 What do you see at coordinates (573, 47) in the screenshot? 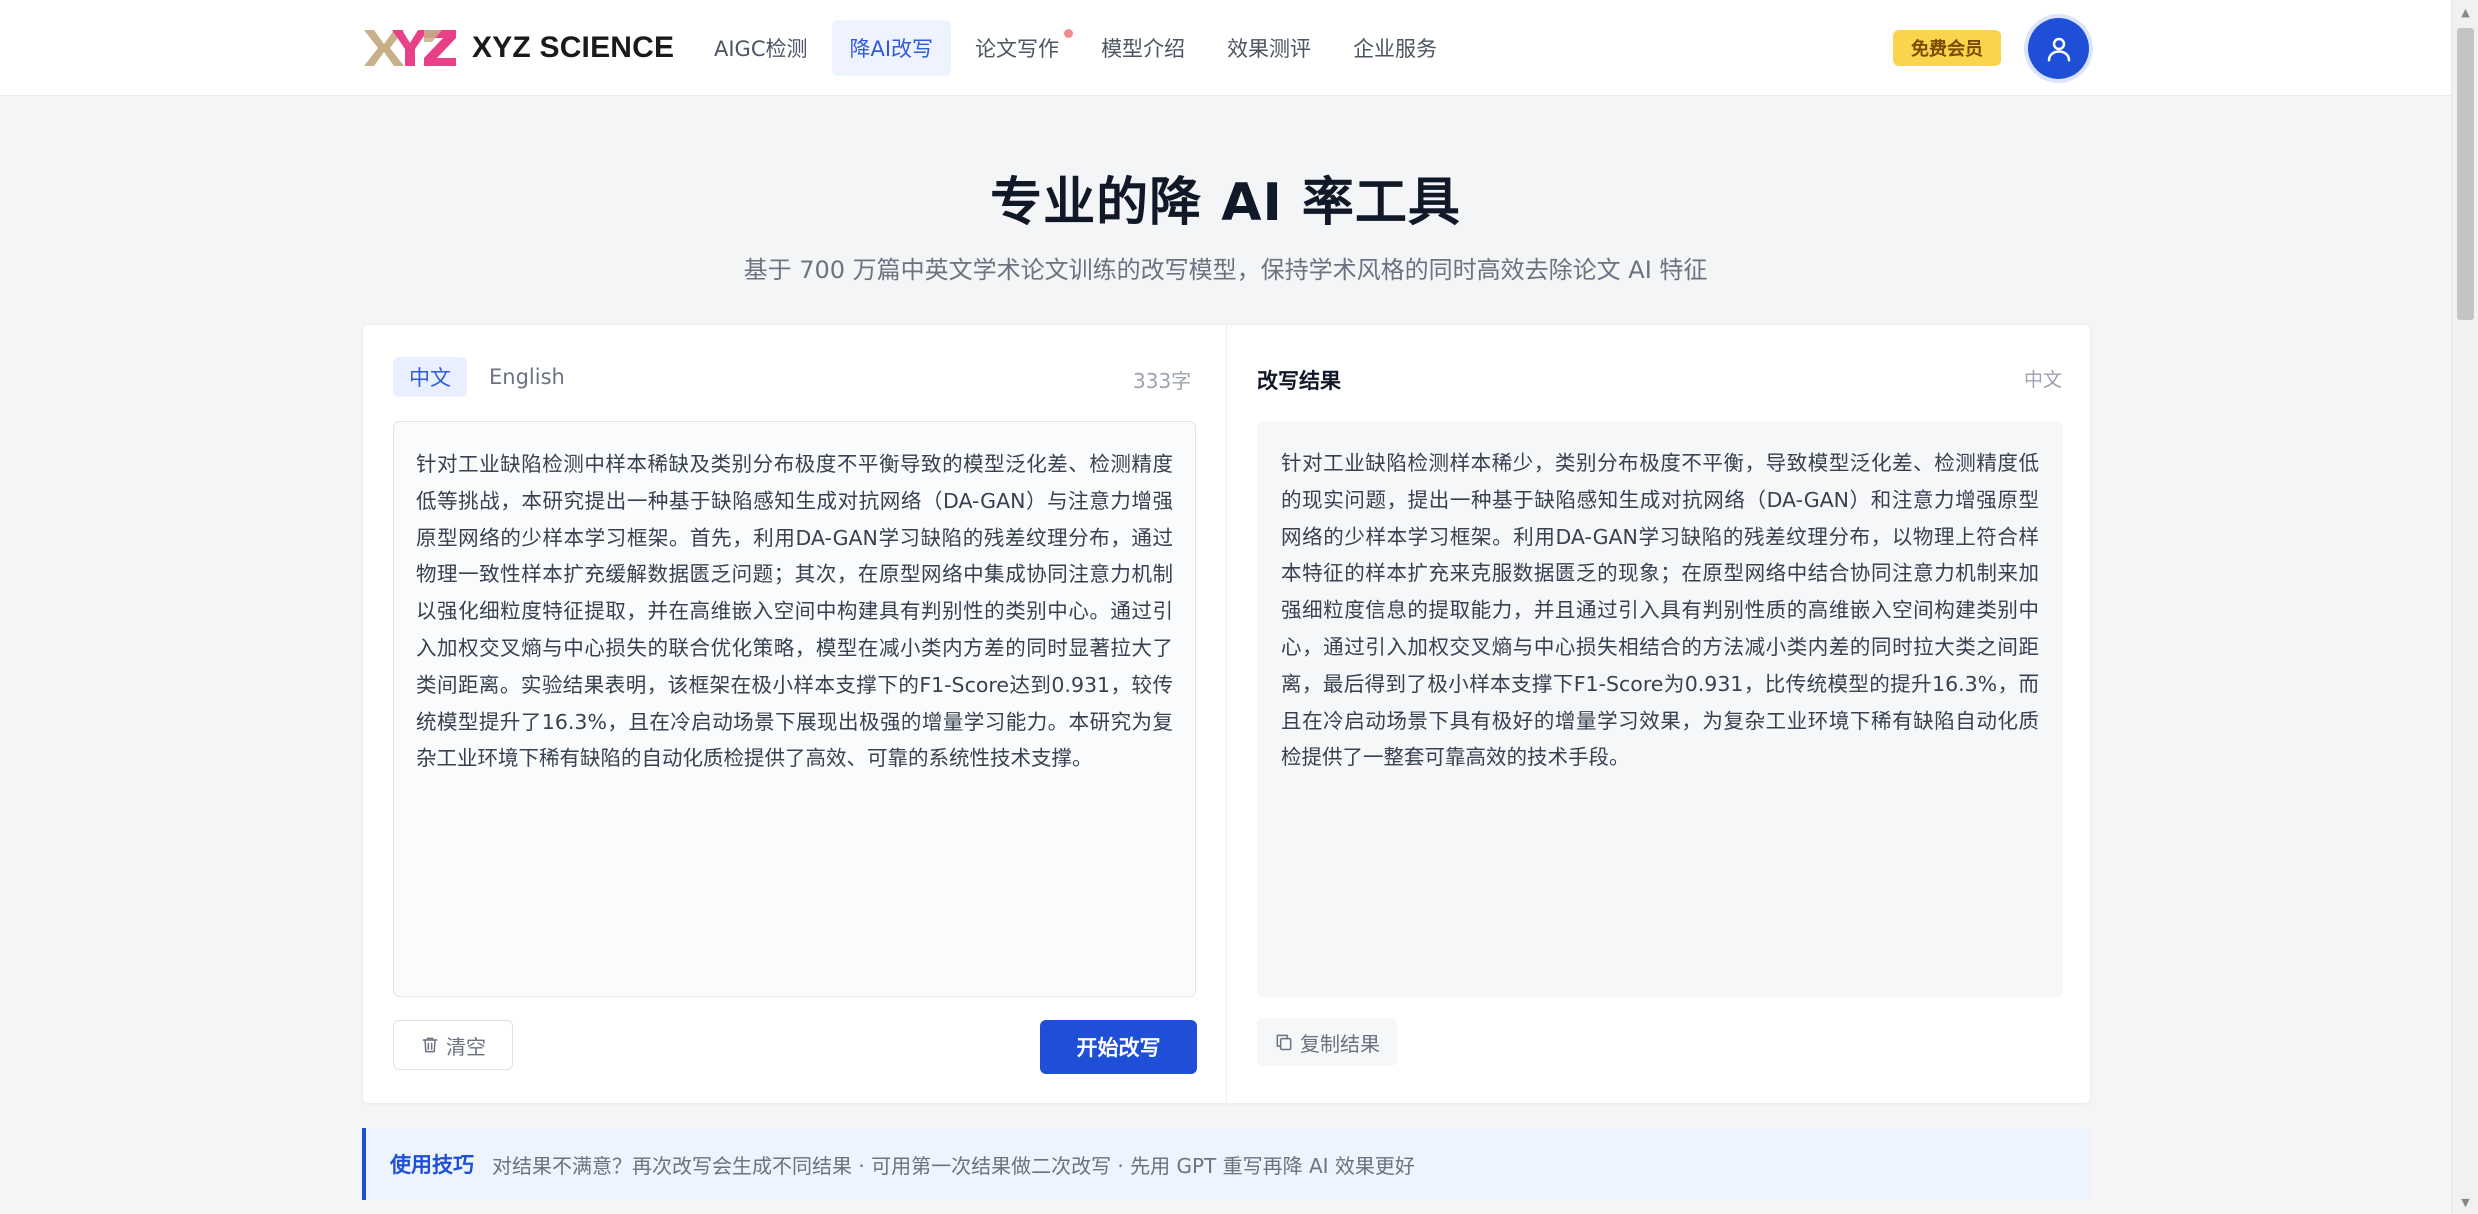
I see `brand-name: XYZ SCIENCE` at bounding box center [573, 47].